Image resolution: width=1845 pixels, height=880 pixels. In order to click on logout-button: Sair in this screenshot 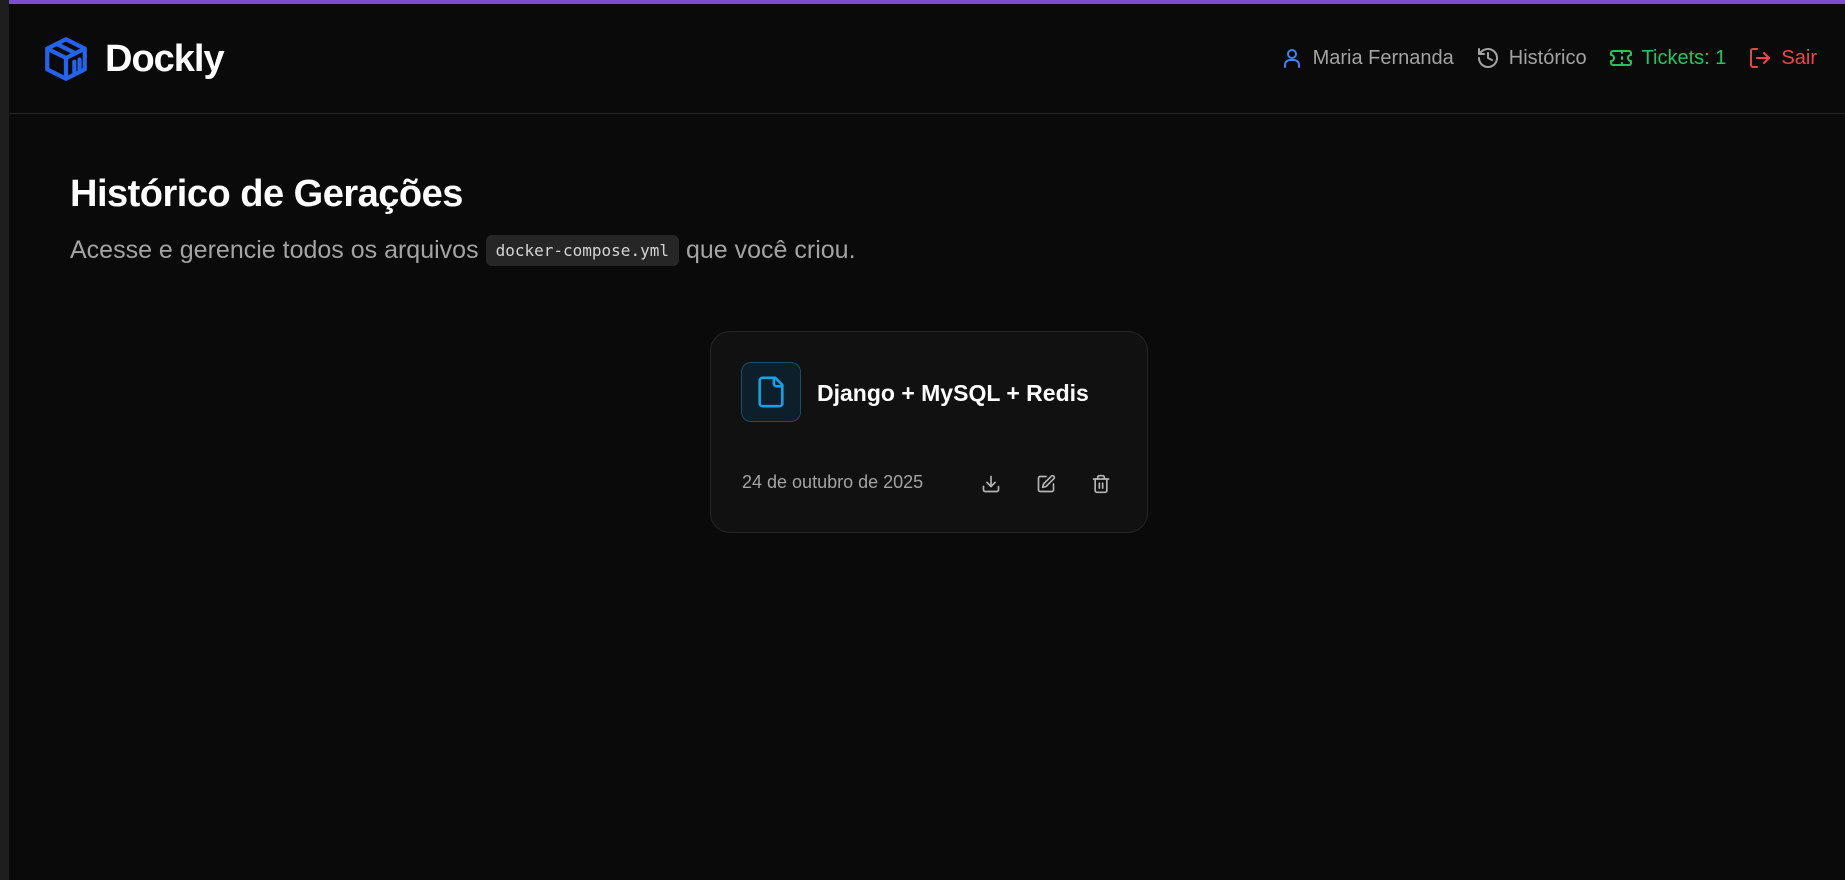, I will do `click(1782, 58)`.